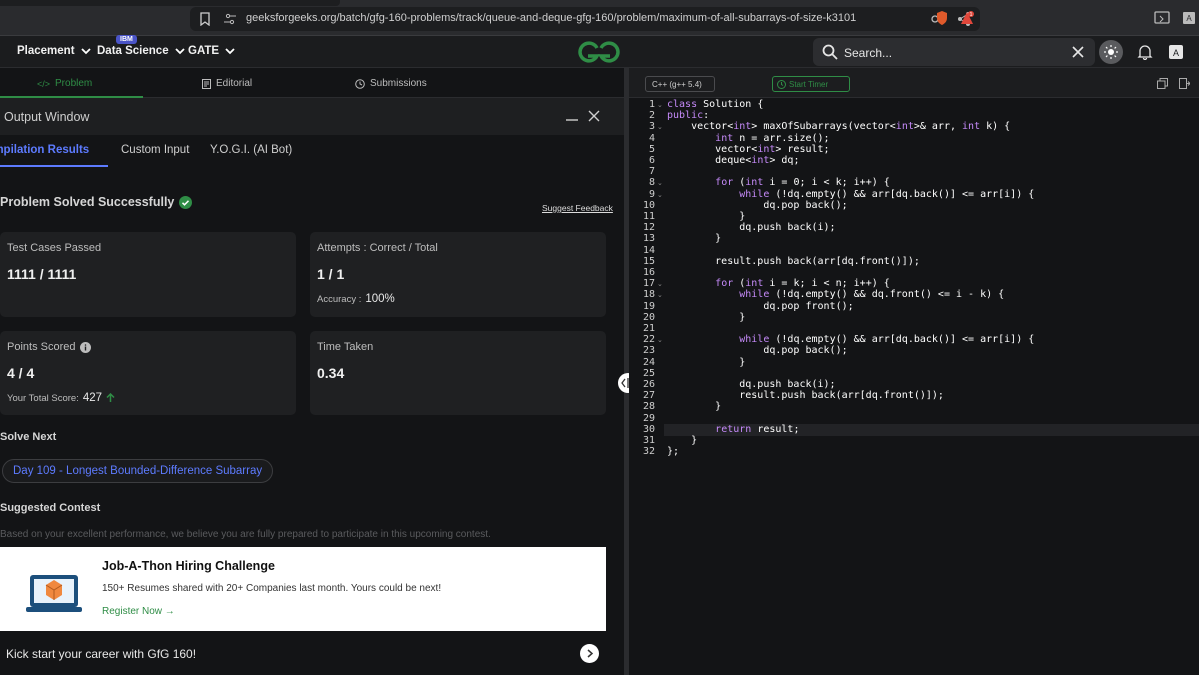  Describe the element at coordinates (748, 138) in the screenshot. I see `code-line: int n = arr.size();` at that location.